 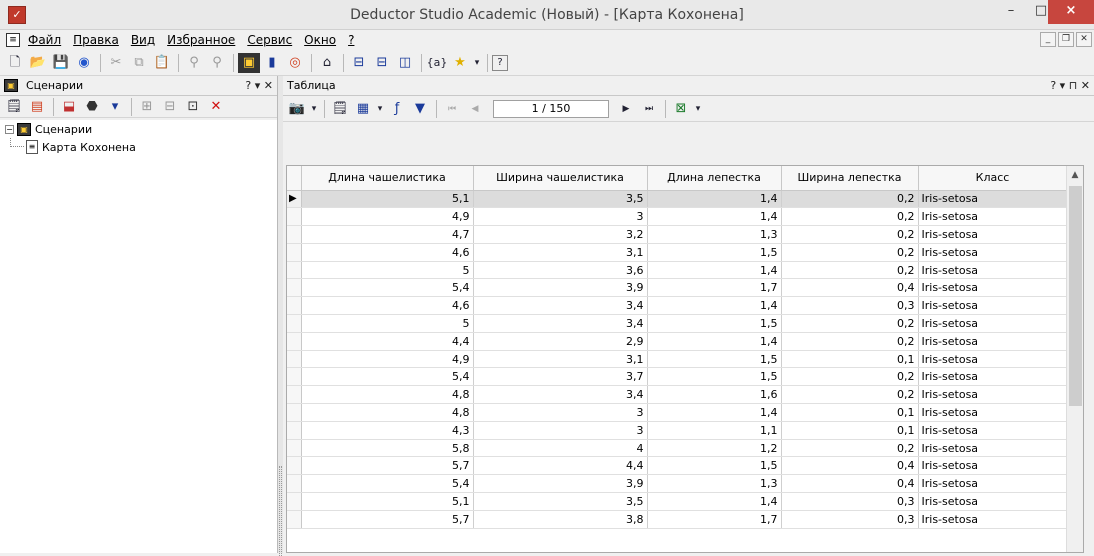 I want to click on copy-icon: ⧉, so click(x=139, y=63).